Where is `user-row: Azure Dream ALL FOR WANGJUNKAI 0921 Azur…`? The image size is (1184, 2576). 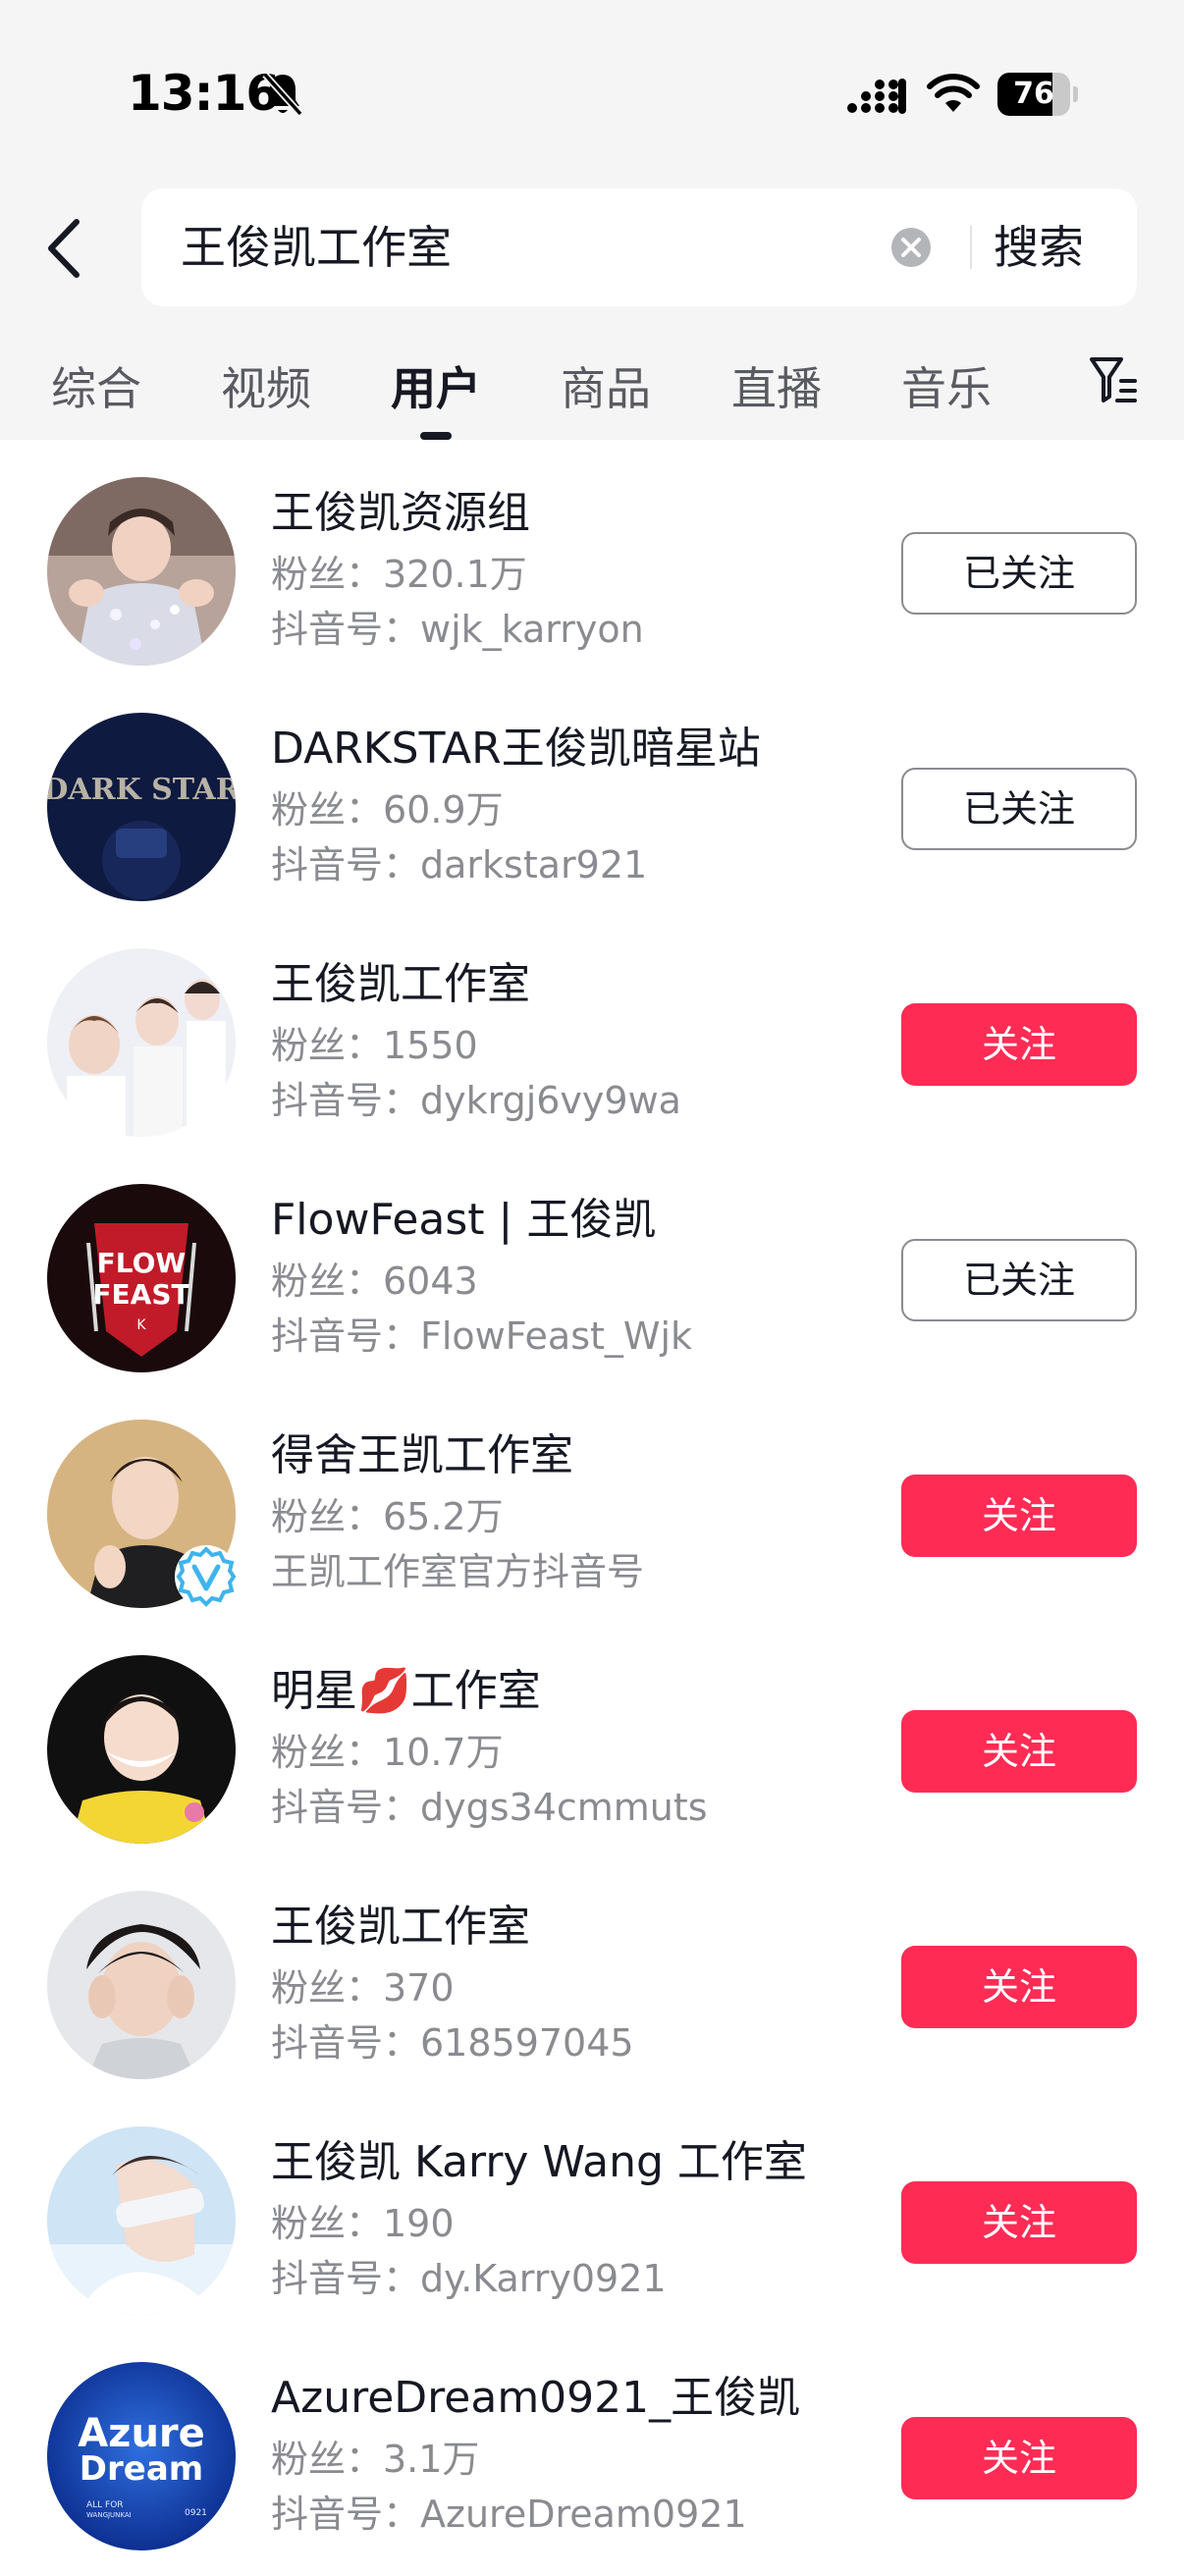 user-row: Azure Dream ALL FOR WANGJUNKAI 0921 Azur… is located at coordinates (592, 2458).